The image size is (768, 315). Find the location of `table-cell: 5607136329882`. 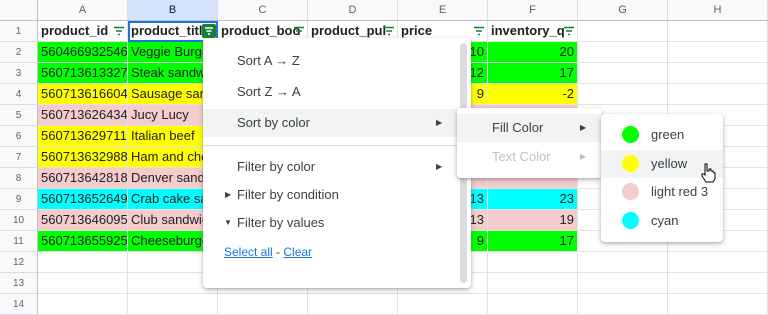

table-cell: 5607136329882 is located at coordinates (83, 157).